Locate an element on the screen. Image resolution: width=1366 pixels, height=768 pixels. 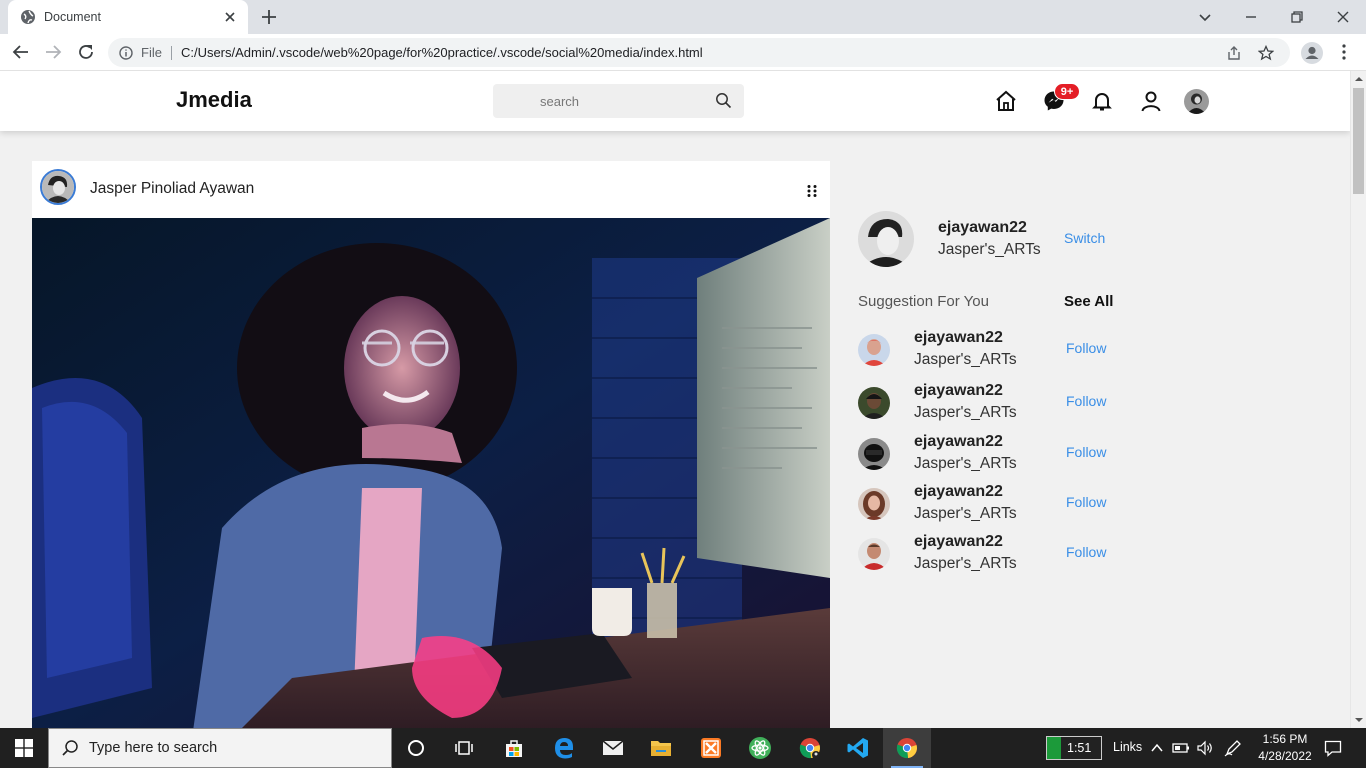
store-bag-icon is located at coordinates (514, 748).